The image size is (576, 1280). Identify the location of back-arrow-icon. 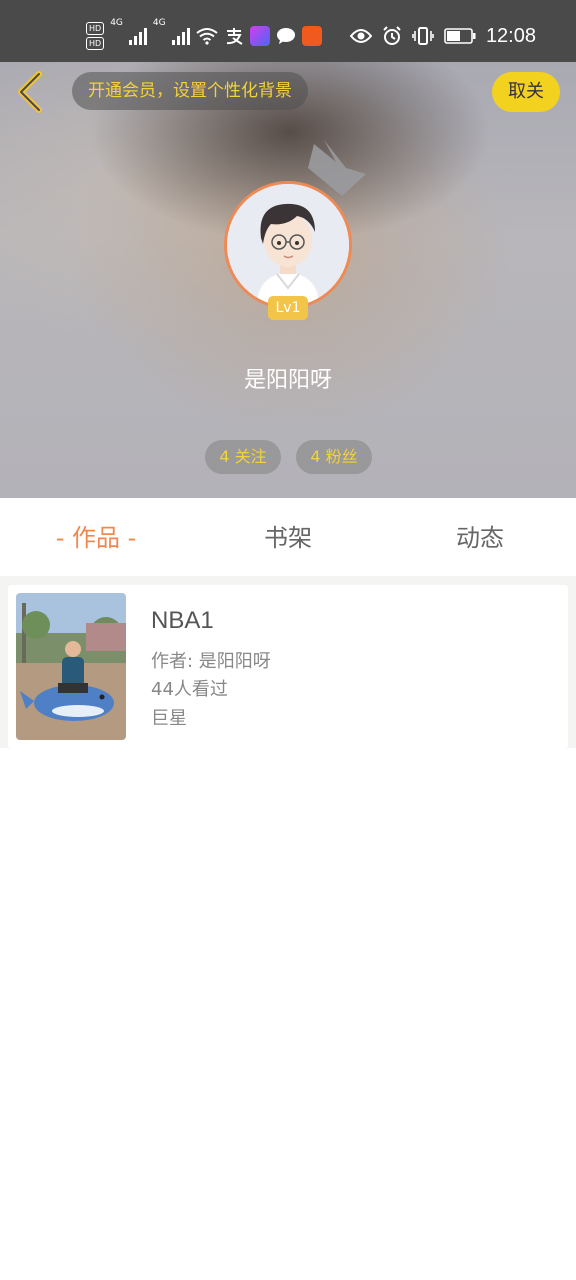
(32, 92).